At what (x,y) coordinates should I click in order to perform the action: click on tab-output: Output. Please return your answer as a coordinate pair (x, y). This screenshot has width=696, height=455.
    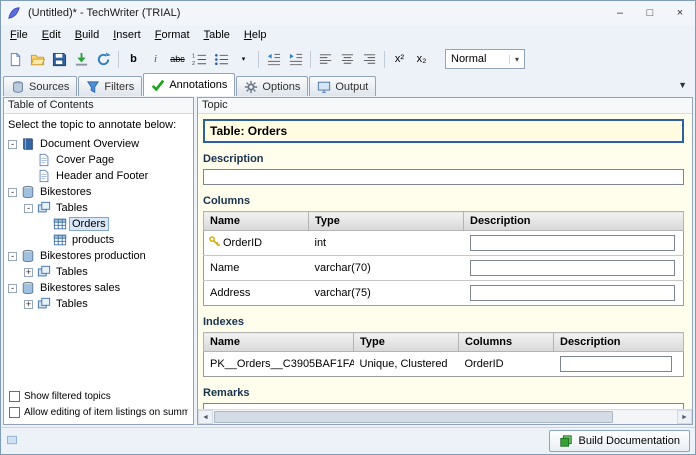
    Looking at the image, I should click on (343, 86).